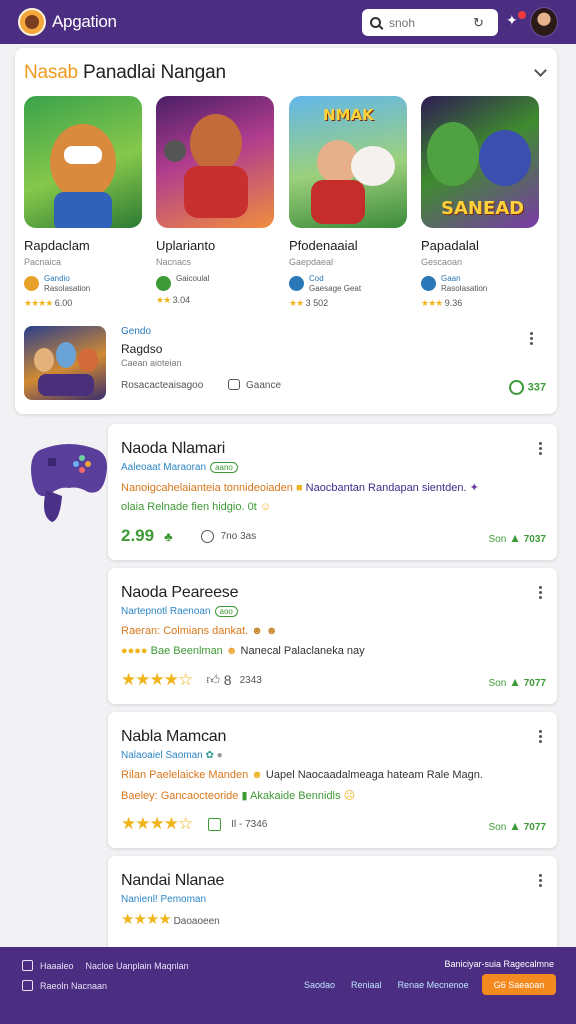 The image size is (576, 1024). Describe the element at coordinates (516, 20) in the screenshot. I see `notification-icon: ✦` at that location.